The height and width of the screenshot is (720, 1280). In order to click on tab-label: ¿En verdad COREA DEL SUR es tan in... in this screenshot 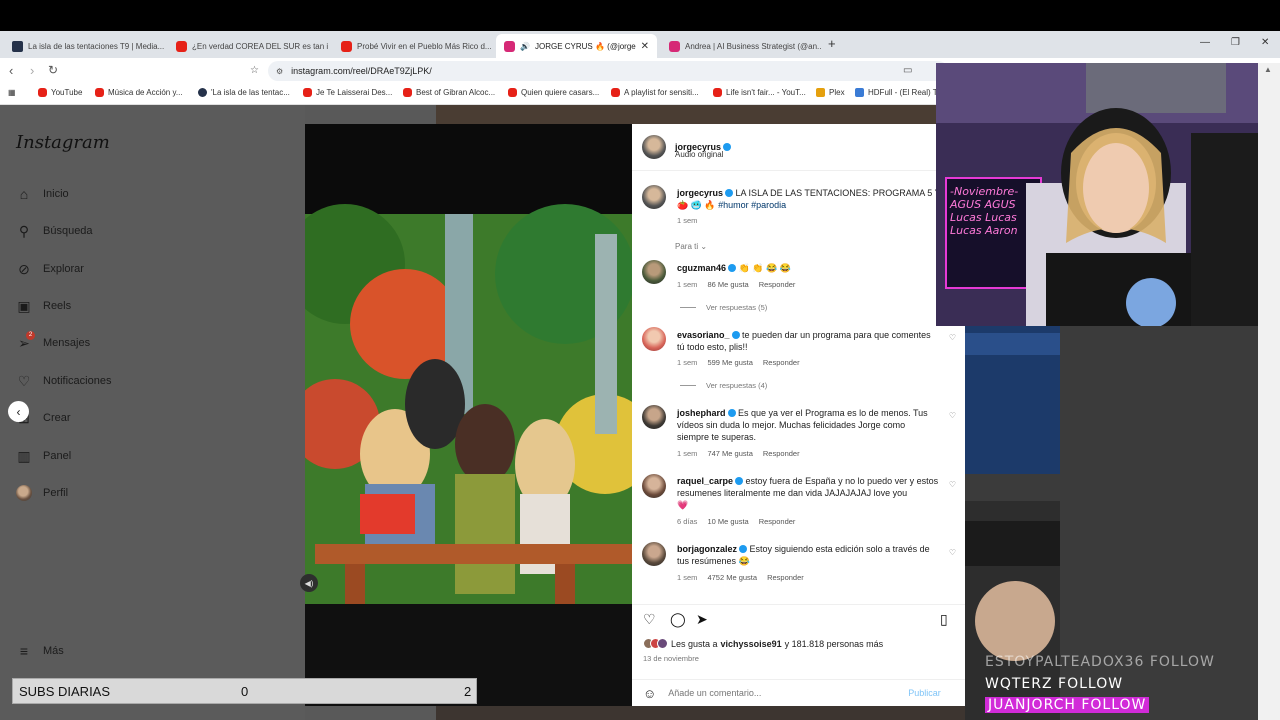, I will do `click(260, 46)`.